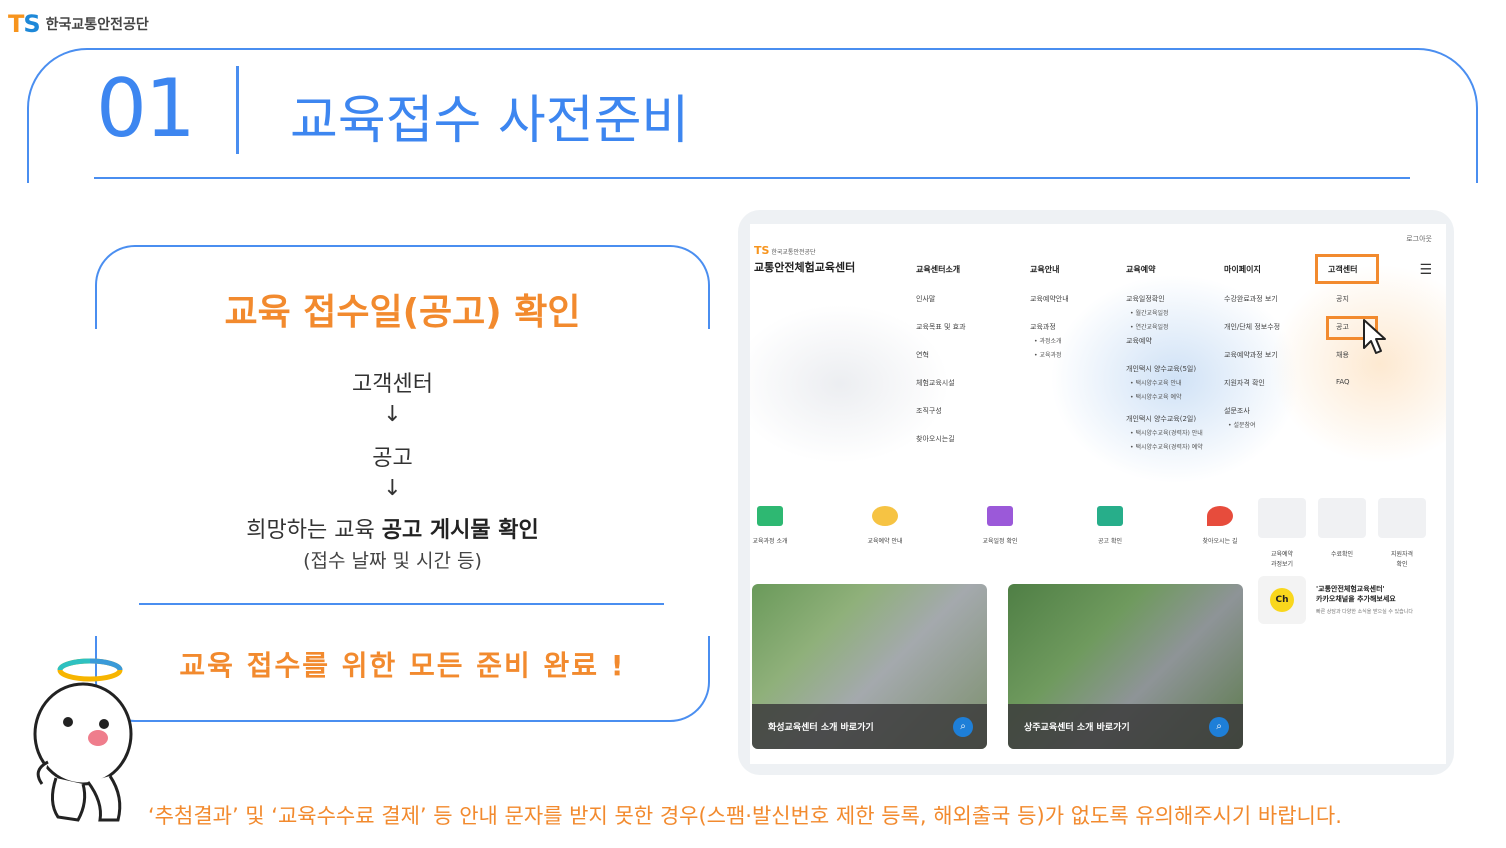 This screenshot has width=1506, height=848. I want to click on menu-subitem: • 택시양수교육(경력자) 예약, so click(1164, 449).